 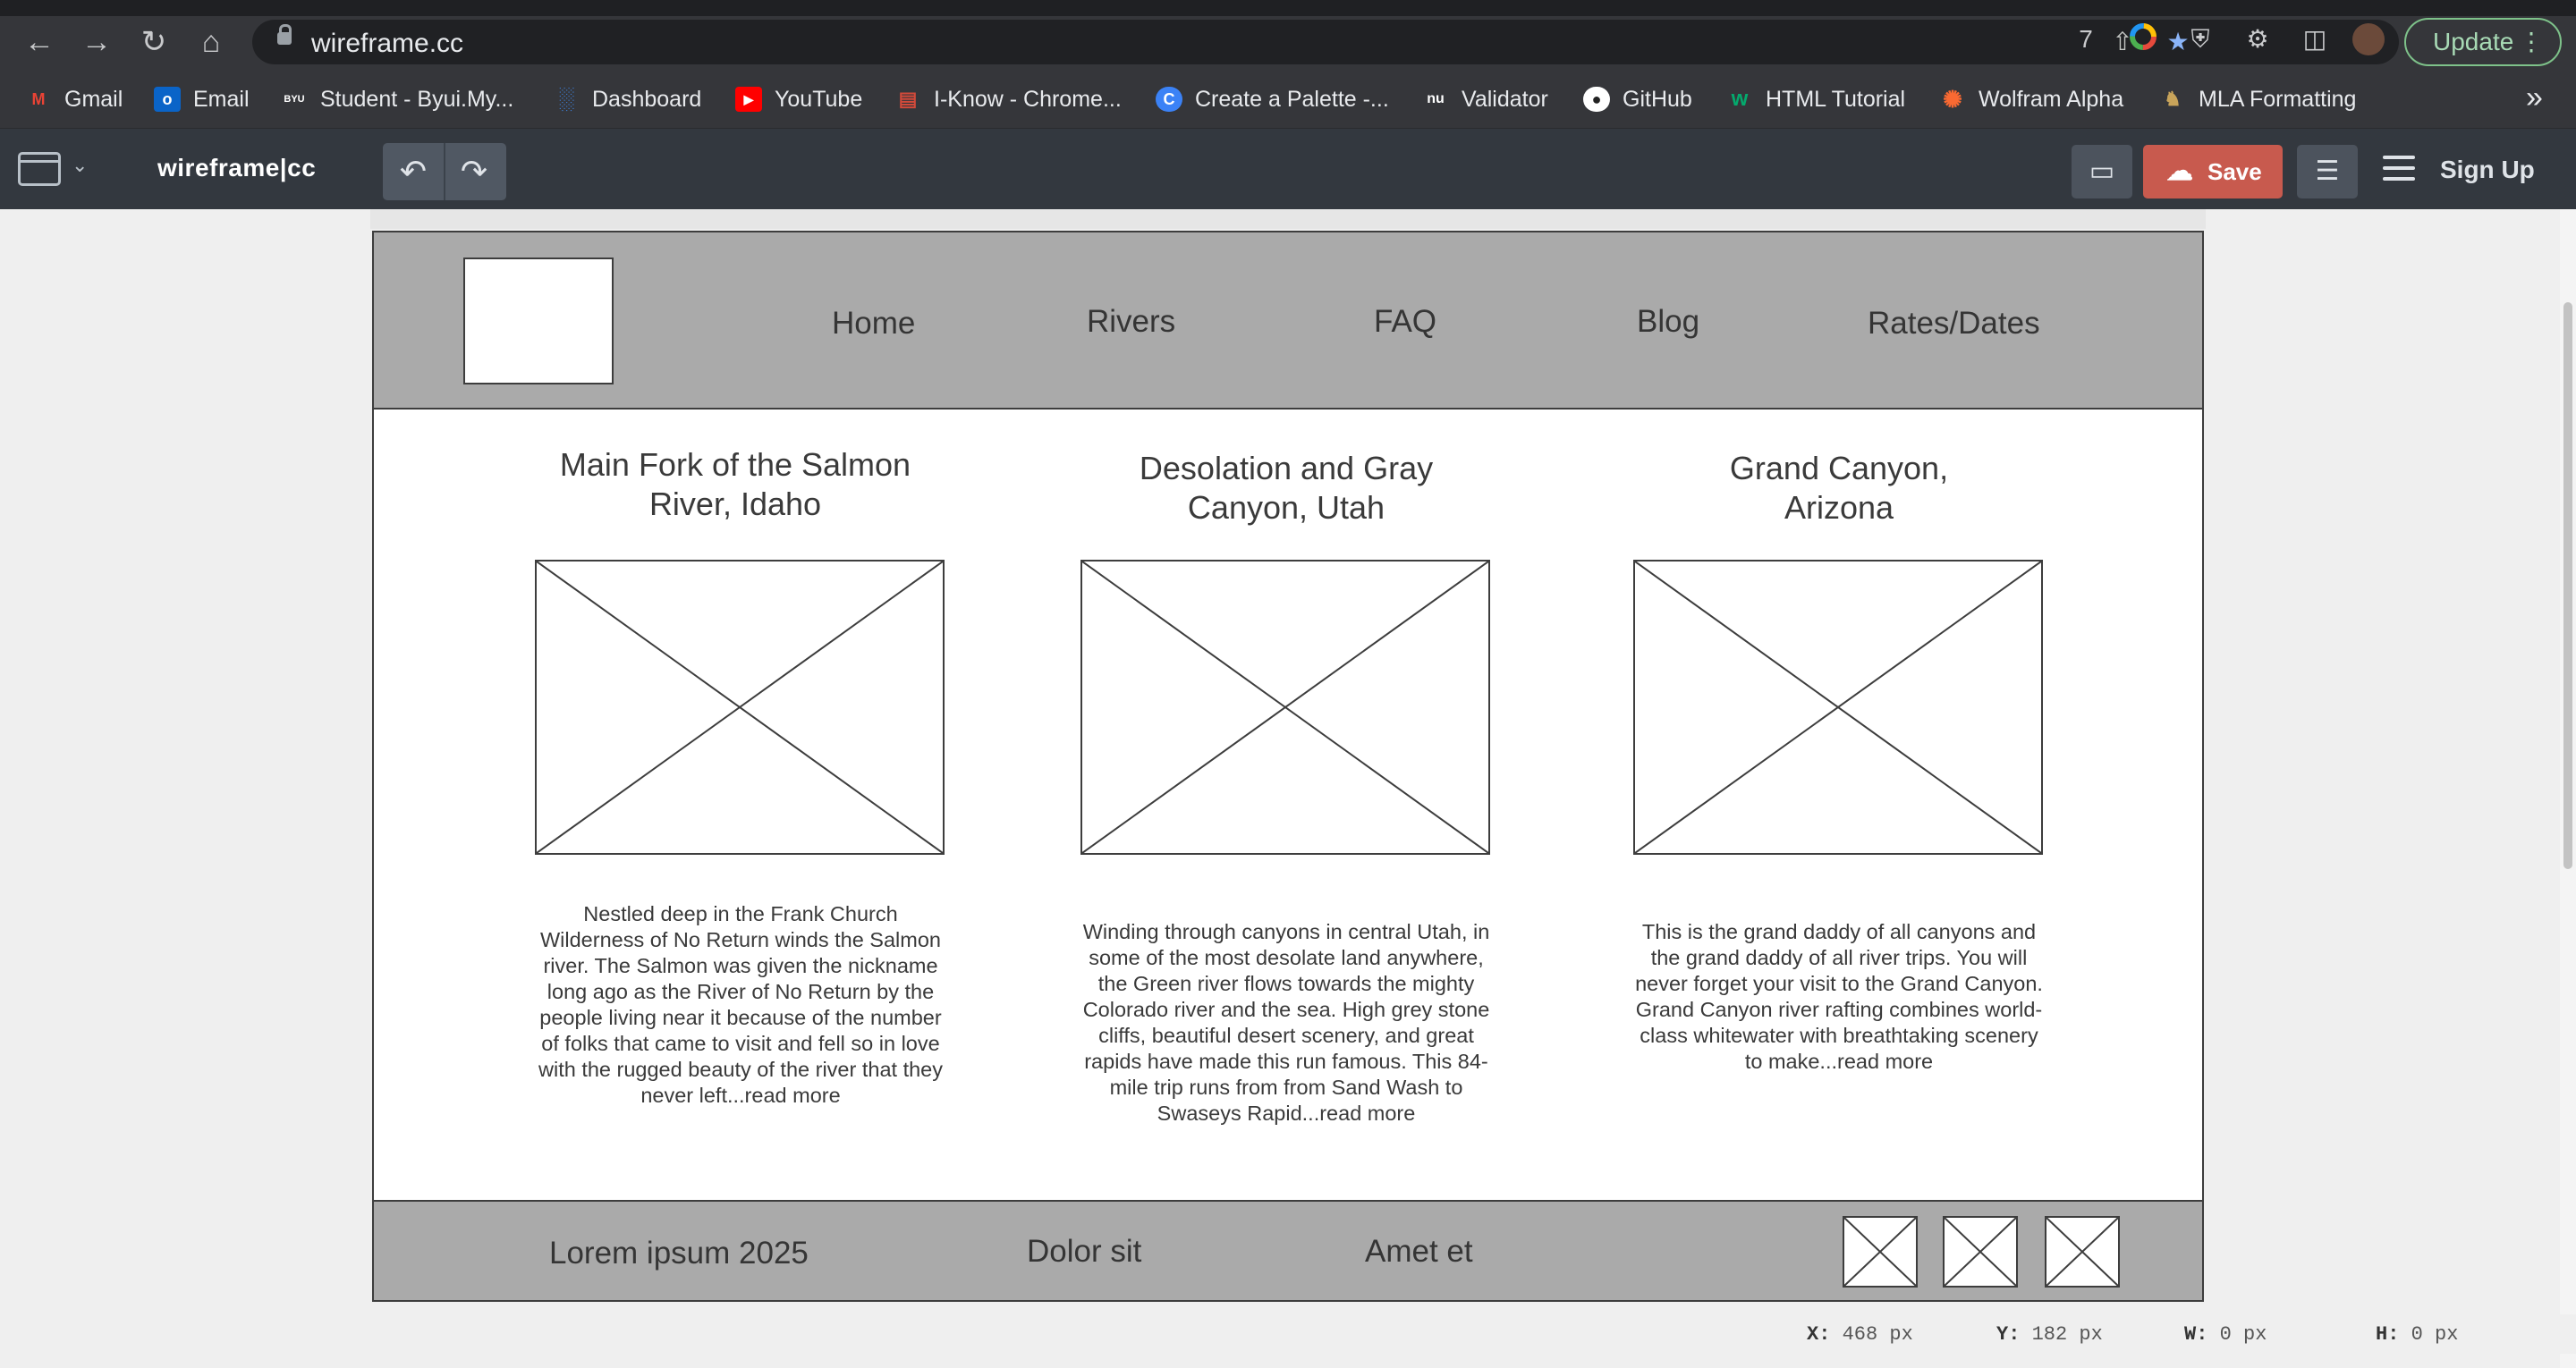 What do you see at coordinates (1288, 321) in the screenshot?
I see `wireframe-header: Home Rivers FAQ Blog Rates/Dates` at bounding box center [1288, 321].